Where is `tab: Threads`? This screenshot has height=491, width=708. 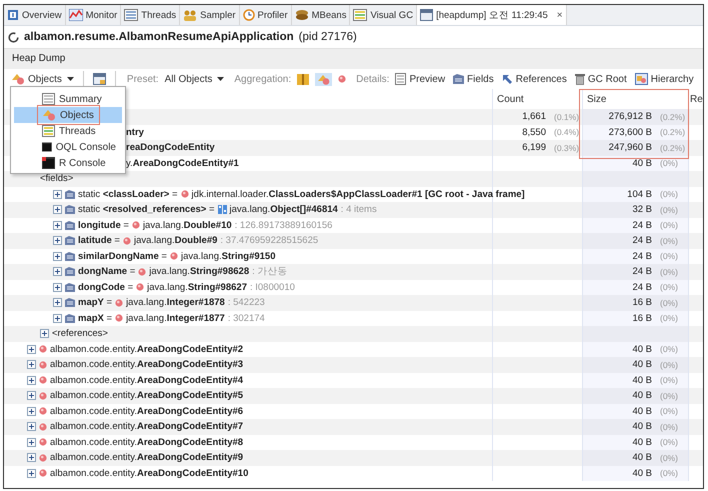 tab: Threads is located at coordinates (150, 15).